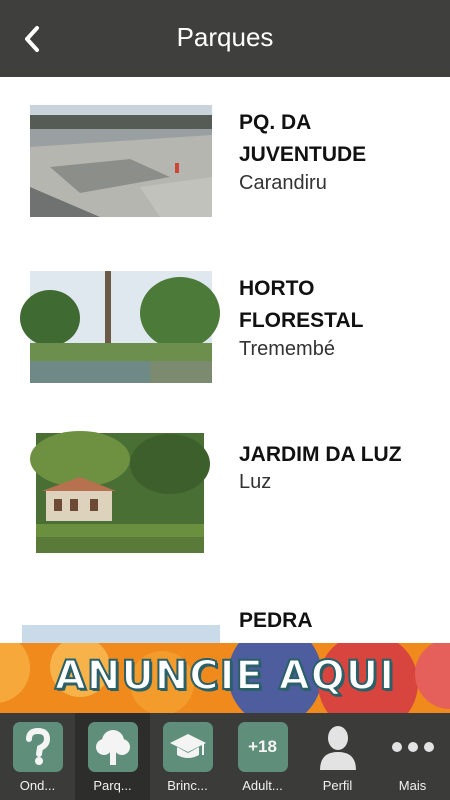  I want to click on tab-mais: Mais, so click(412, 756).